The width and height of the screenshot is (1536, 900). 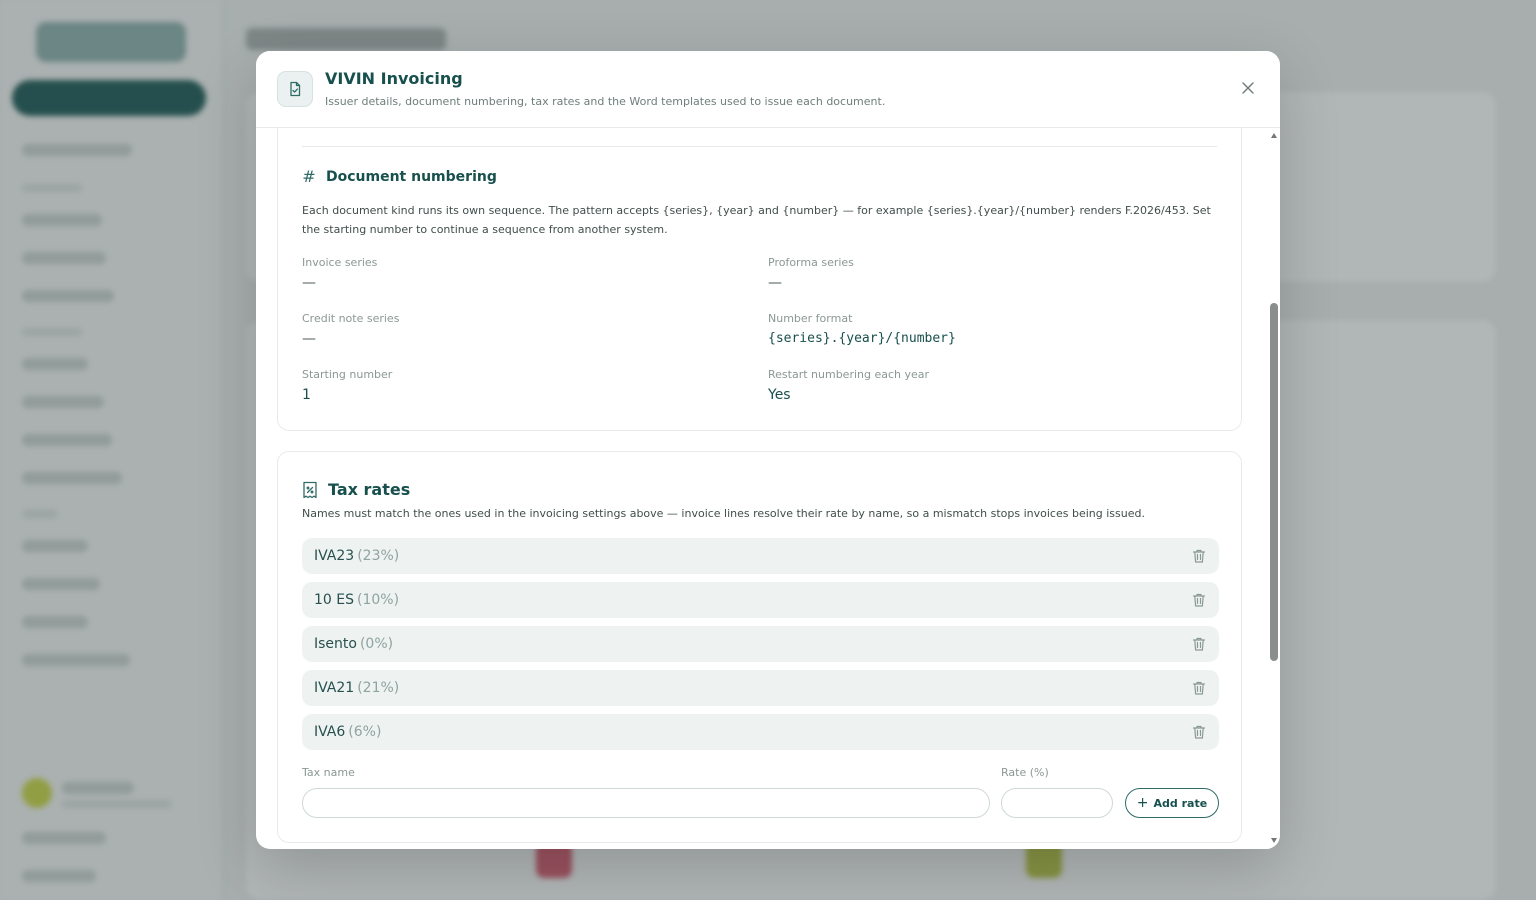 What do you see at coordinates (334, 556) in the screenshot?
I see `tax-rate-name: IVA23` at bounding box center [334, 556].